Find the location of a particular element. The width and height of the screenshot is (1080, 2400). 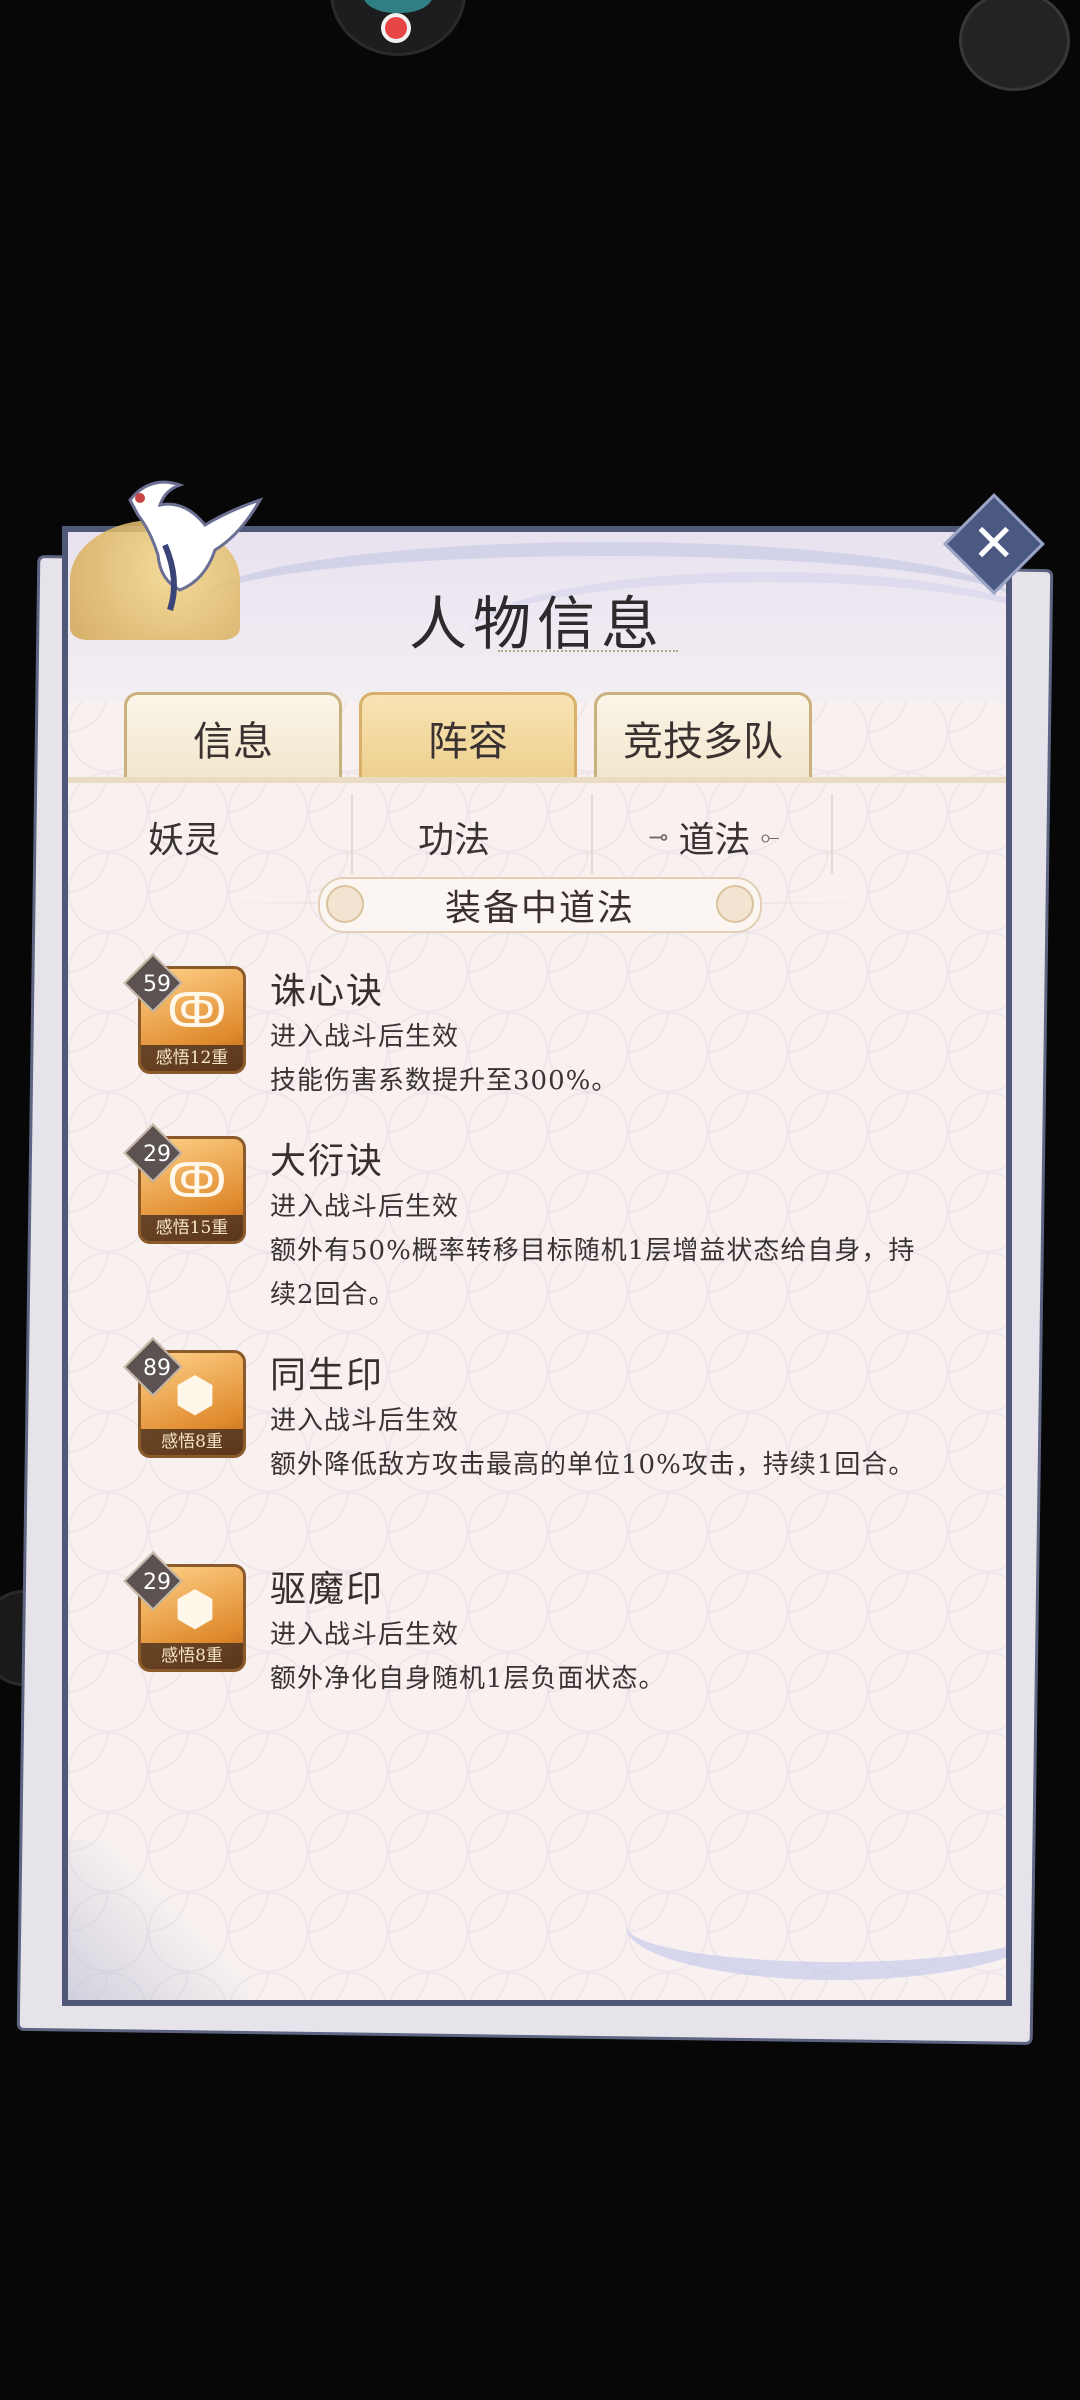

skill-name: 大衍诀 is located at coordinates (327, 1161).